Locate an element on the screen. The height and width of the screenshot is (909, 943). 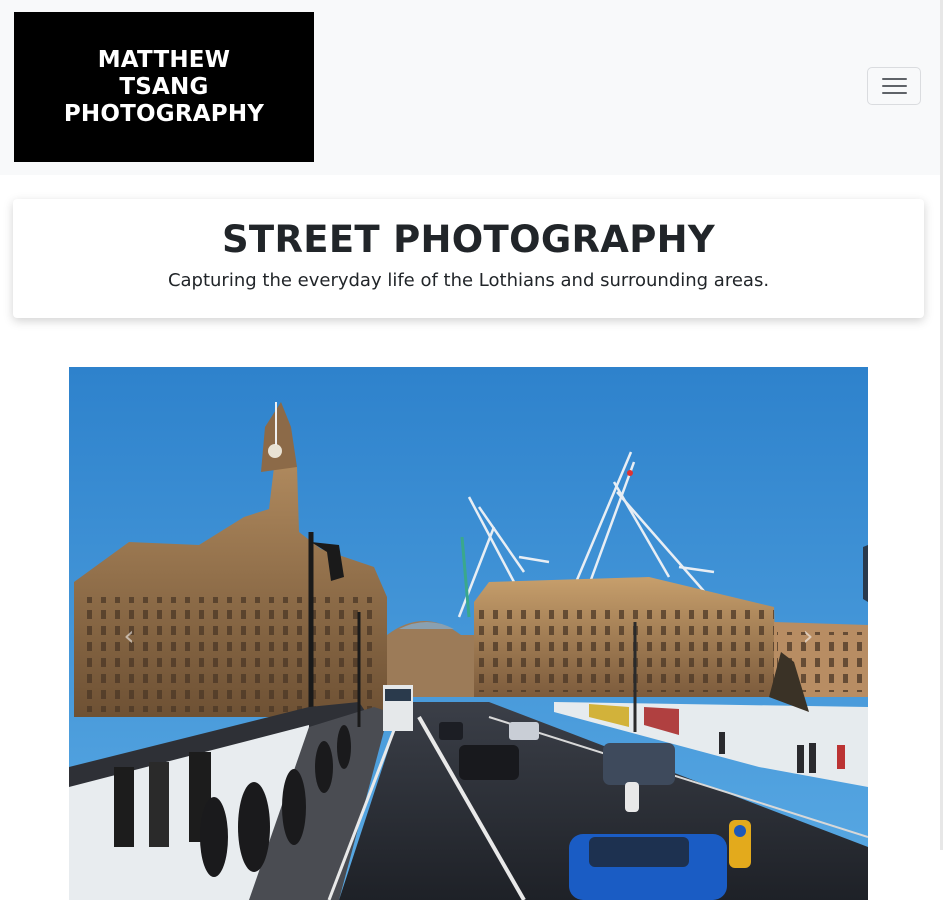
logo-line-2: TSANG is located at coordinates (164, 86).